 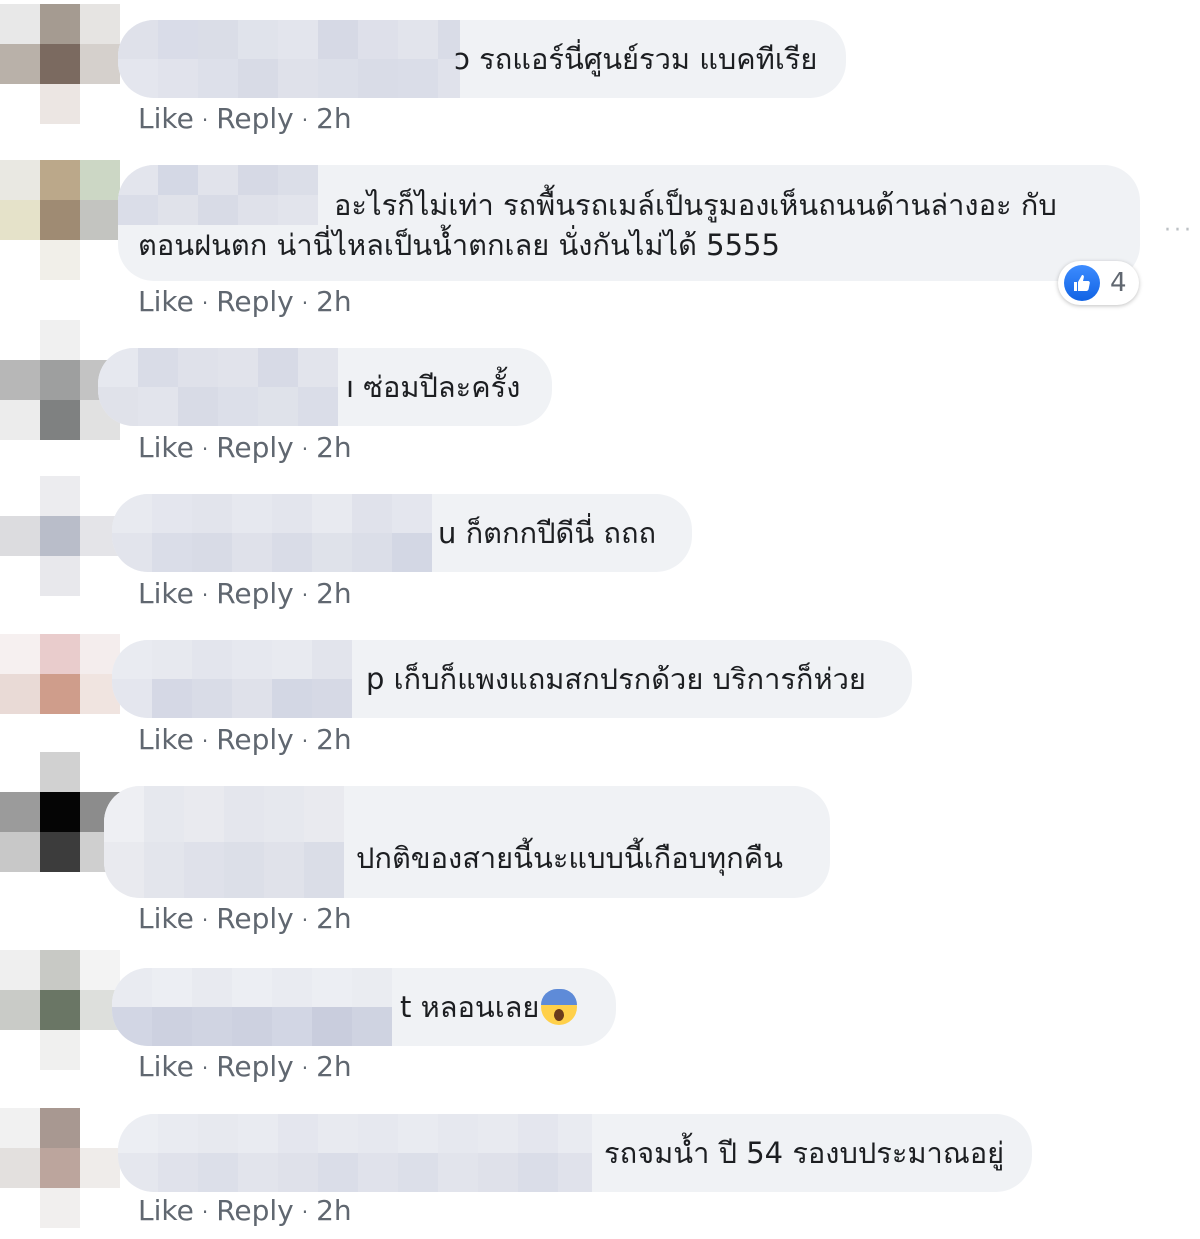 I want to click on like-icon, so click(x=1082, y=283).